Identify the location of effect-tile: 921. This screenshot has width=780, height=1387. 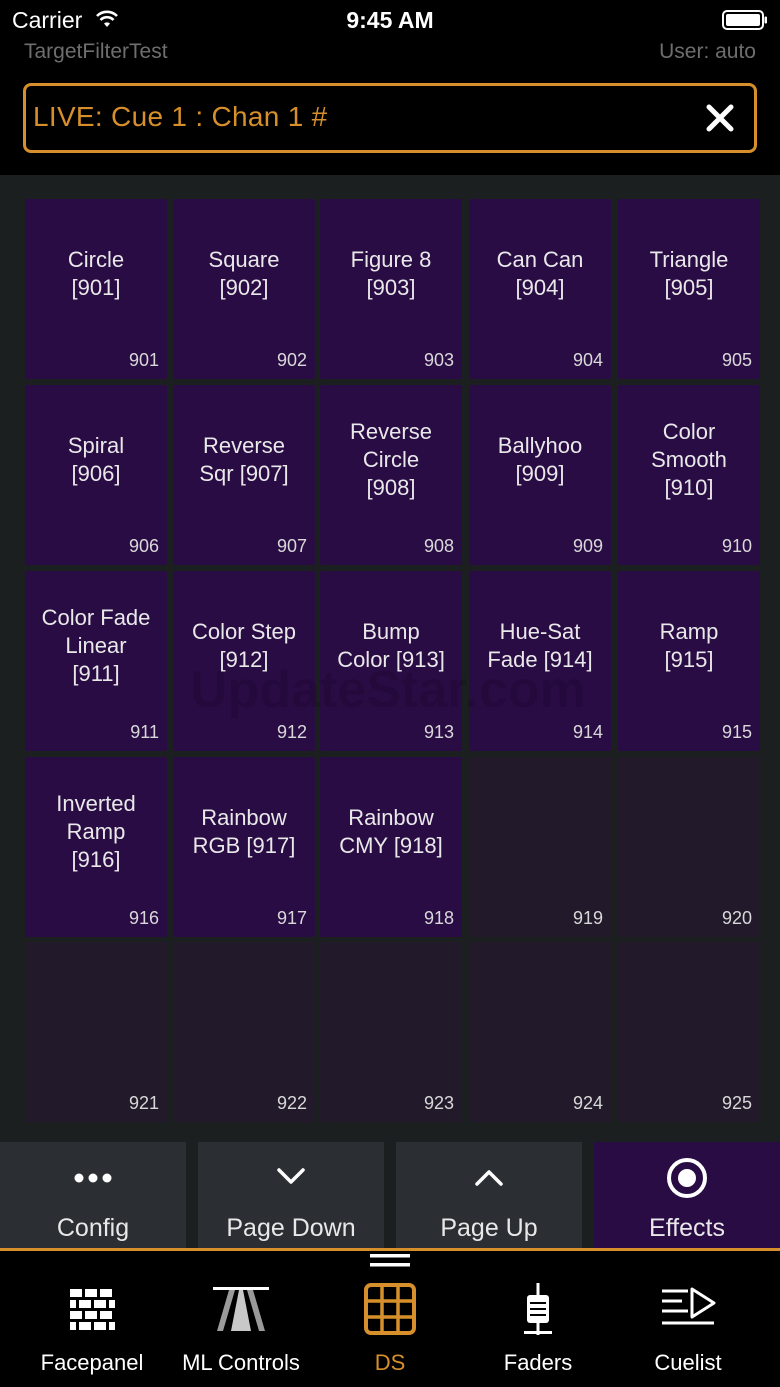
(96, 1032).